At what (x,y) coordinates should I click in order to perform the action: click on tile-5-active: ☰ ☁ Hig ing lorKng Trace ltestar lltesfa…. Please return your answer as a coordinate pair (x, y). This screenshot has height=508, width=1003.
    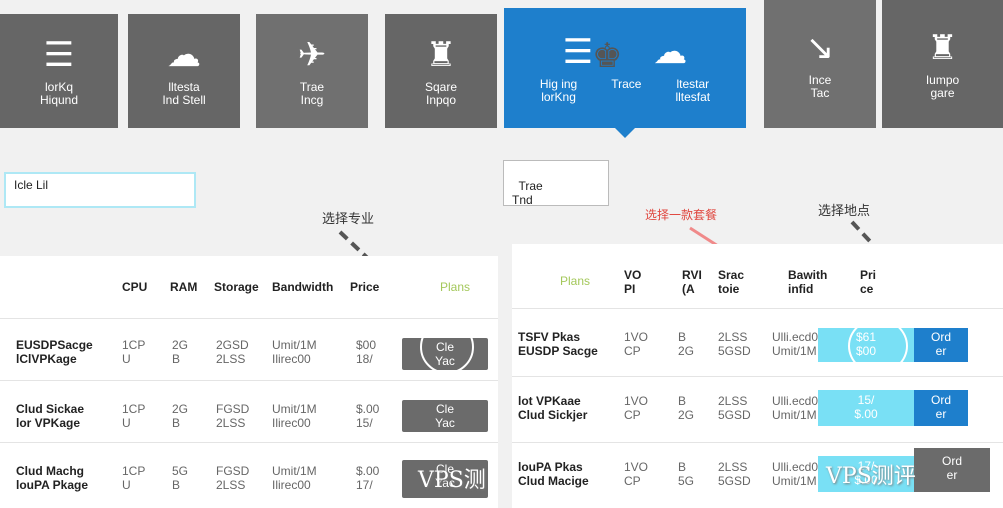
    Looking at the image, I should click on (625, 73).